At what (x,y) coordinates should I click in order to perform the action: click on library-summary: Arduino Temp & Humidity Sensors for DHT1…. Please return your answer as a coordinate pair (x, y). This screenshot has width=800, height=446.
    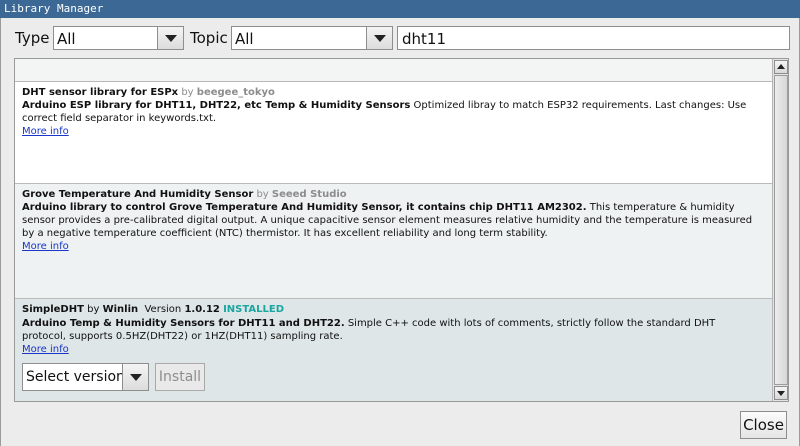
    Looking at the image, I should click on (183, 323).